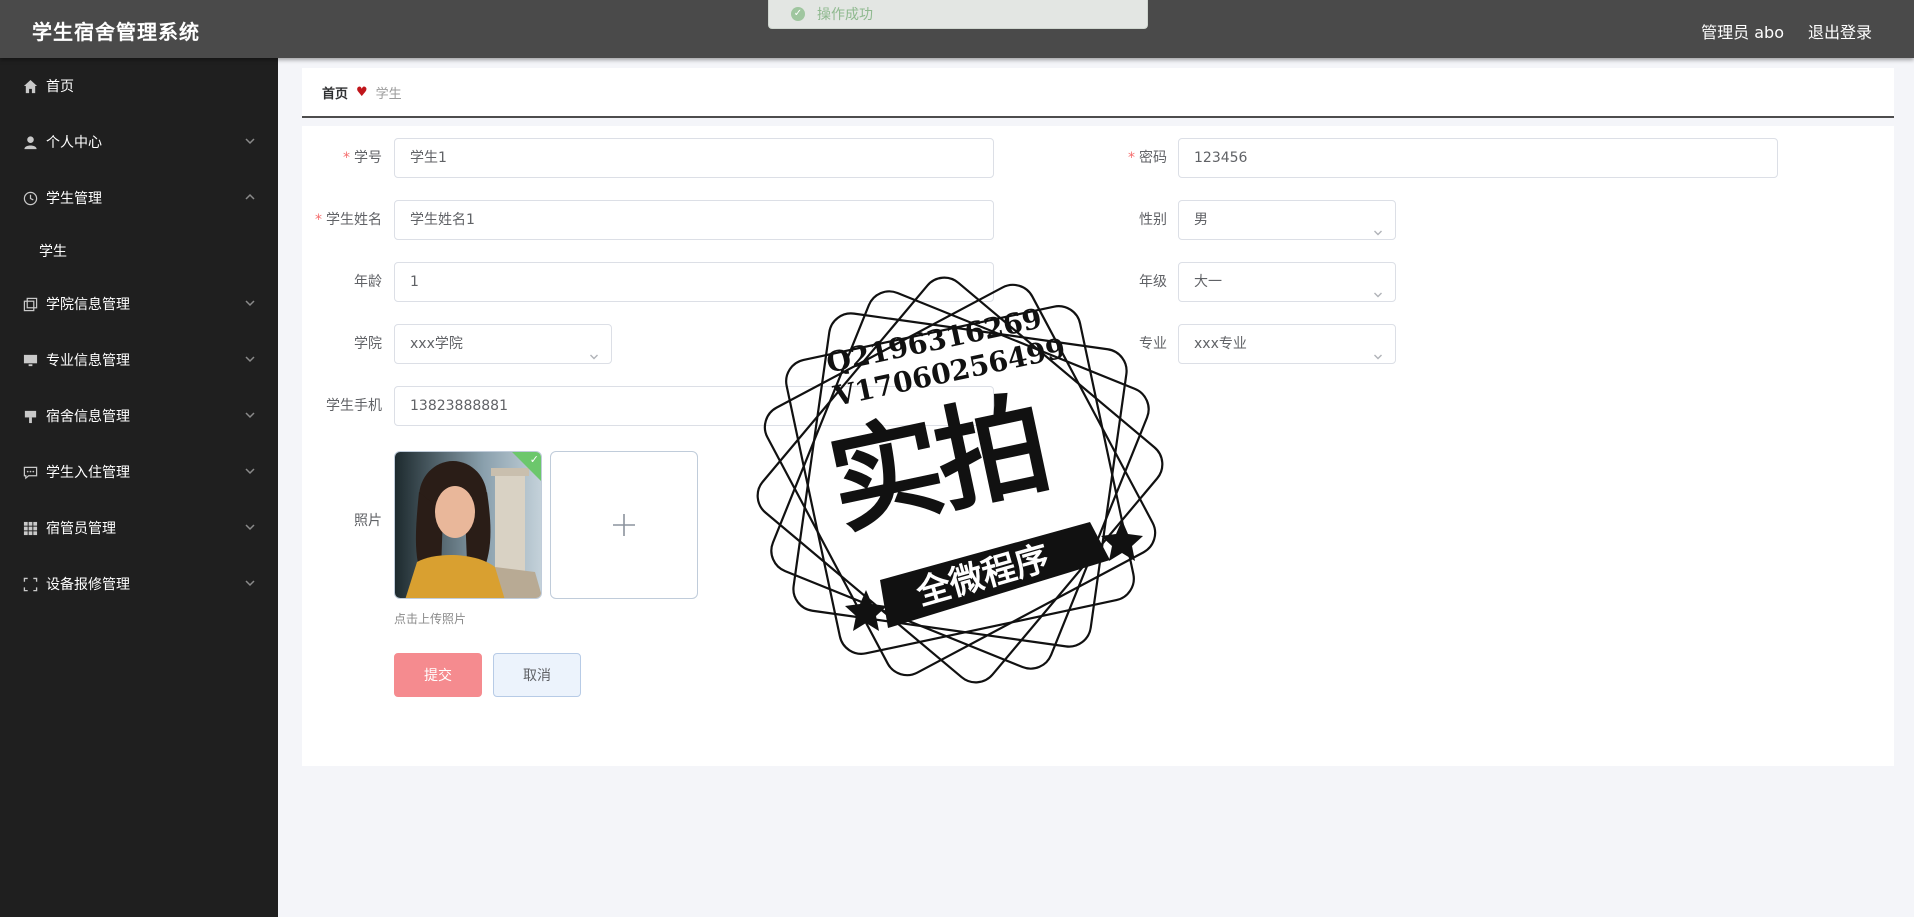  Describe the element at coordinates (537, 675) in the screenshot. I see `cancel-button: 取消` at that location.